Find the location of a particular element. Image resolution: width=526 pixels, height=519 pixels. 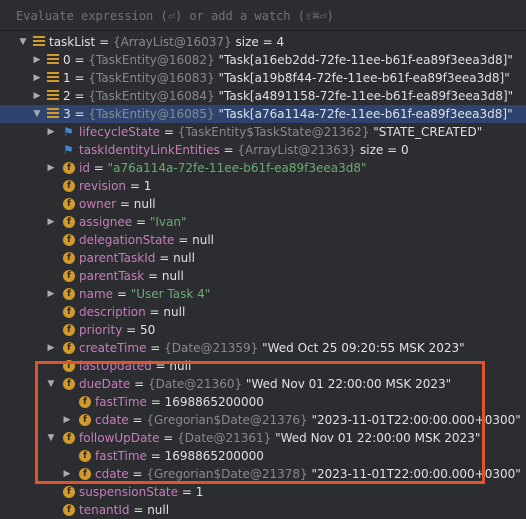

var-type: {Date@21359} is located at coordinates (211, 348).